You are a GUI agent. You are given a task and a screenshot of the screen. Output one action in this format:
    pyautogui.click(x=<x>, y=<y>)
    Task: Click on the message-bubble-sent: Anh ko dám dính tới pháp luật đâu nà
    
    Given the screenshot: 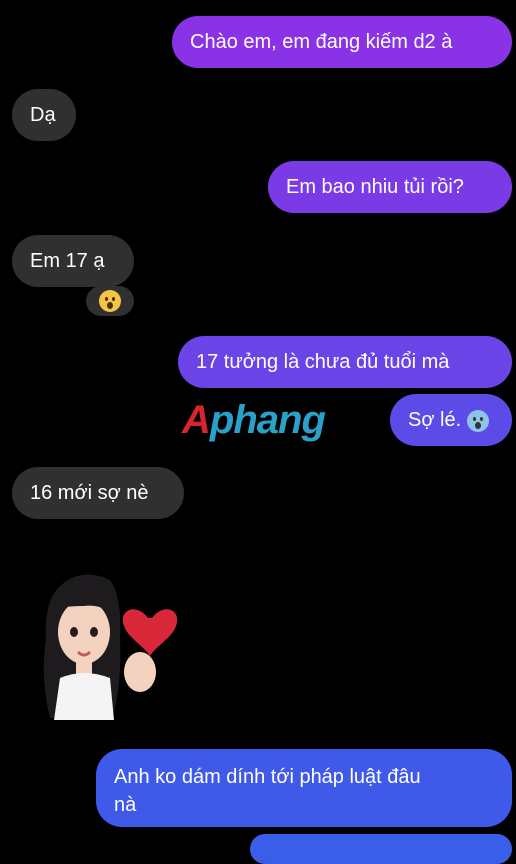 What is the action you would take?
    pyautogui.click(x=304, y=788)
    